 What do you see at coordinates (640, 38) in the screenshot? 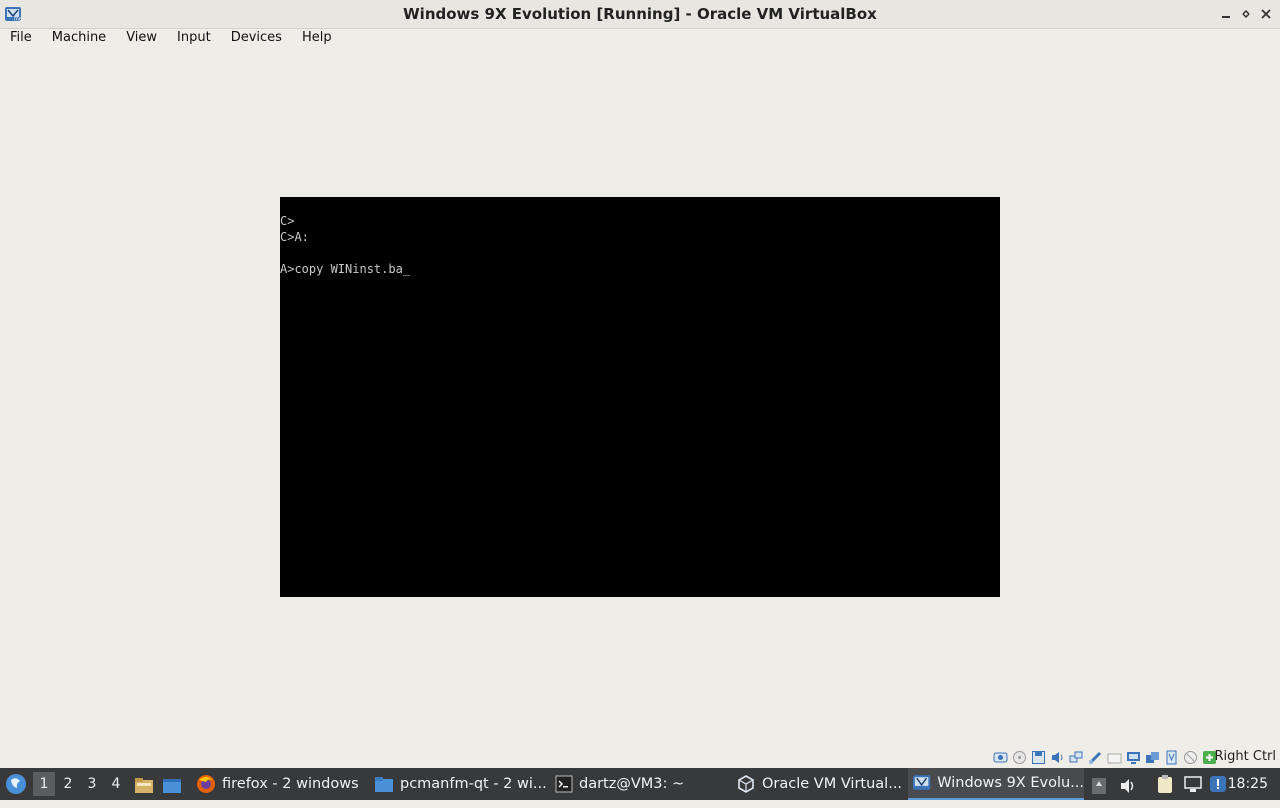
I see `menu-bar: File Machine View Input Devices Help` at bounding box center [640, 38].